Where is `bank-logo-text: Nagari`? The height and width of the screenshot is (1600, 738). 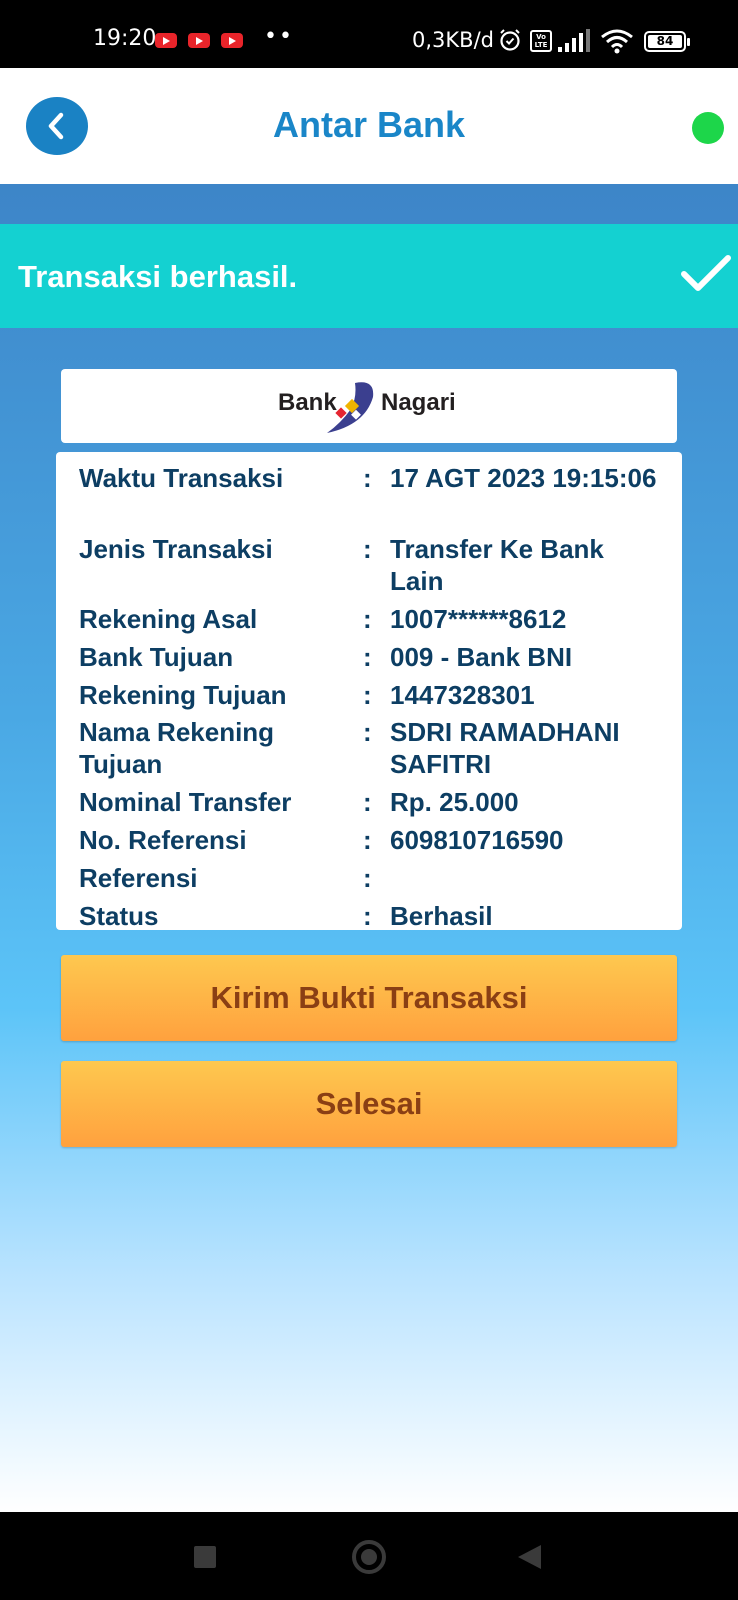
bank-logo-text: Nagari is located at coordinates (418, 402).